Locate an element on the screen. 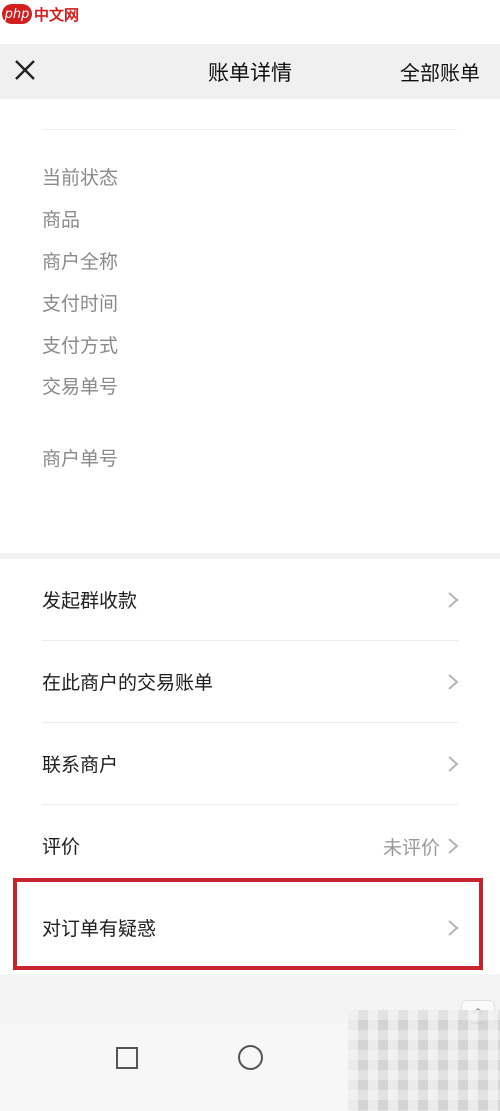  pixelated-watermark is located at coordinates (424, 1060).